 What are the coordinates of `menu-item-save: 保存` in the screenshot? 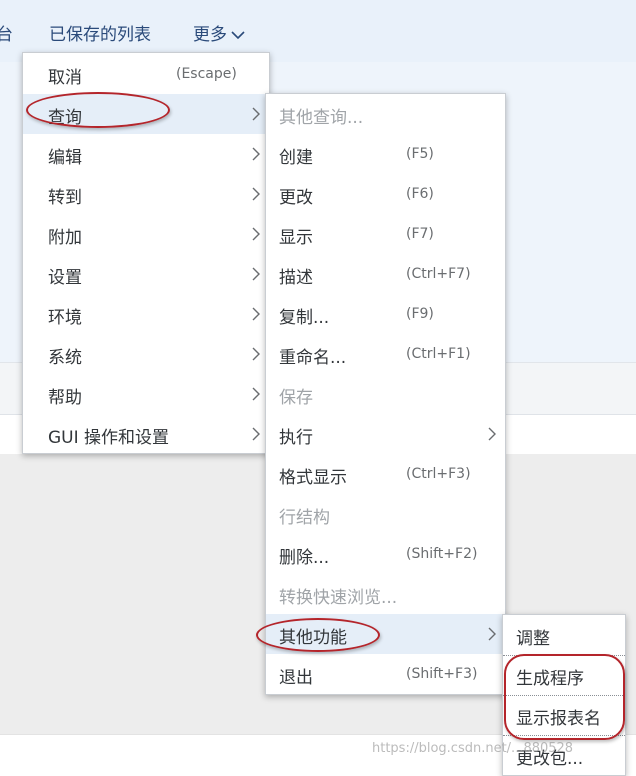 It's located at (385, 394).